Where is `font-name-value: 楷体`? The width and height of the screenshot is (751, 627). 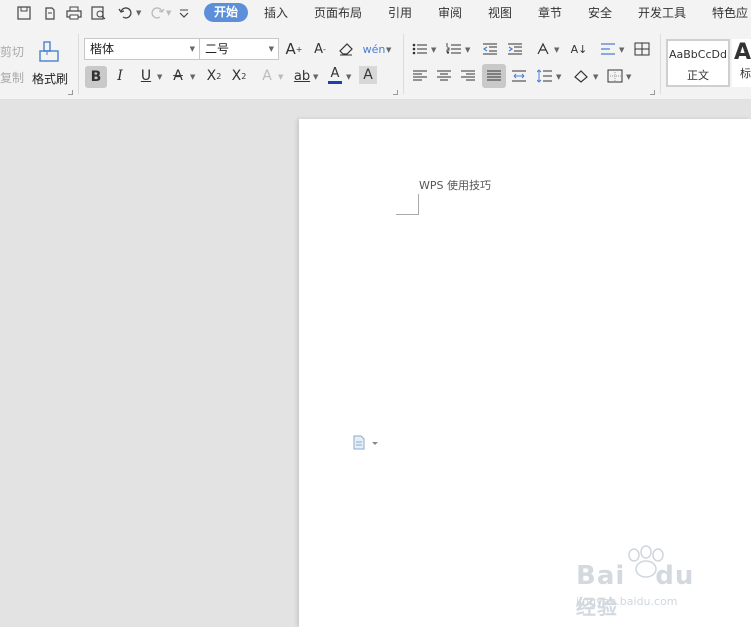 font-name-value: 楷体 is located at coordinates (102, 49).